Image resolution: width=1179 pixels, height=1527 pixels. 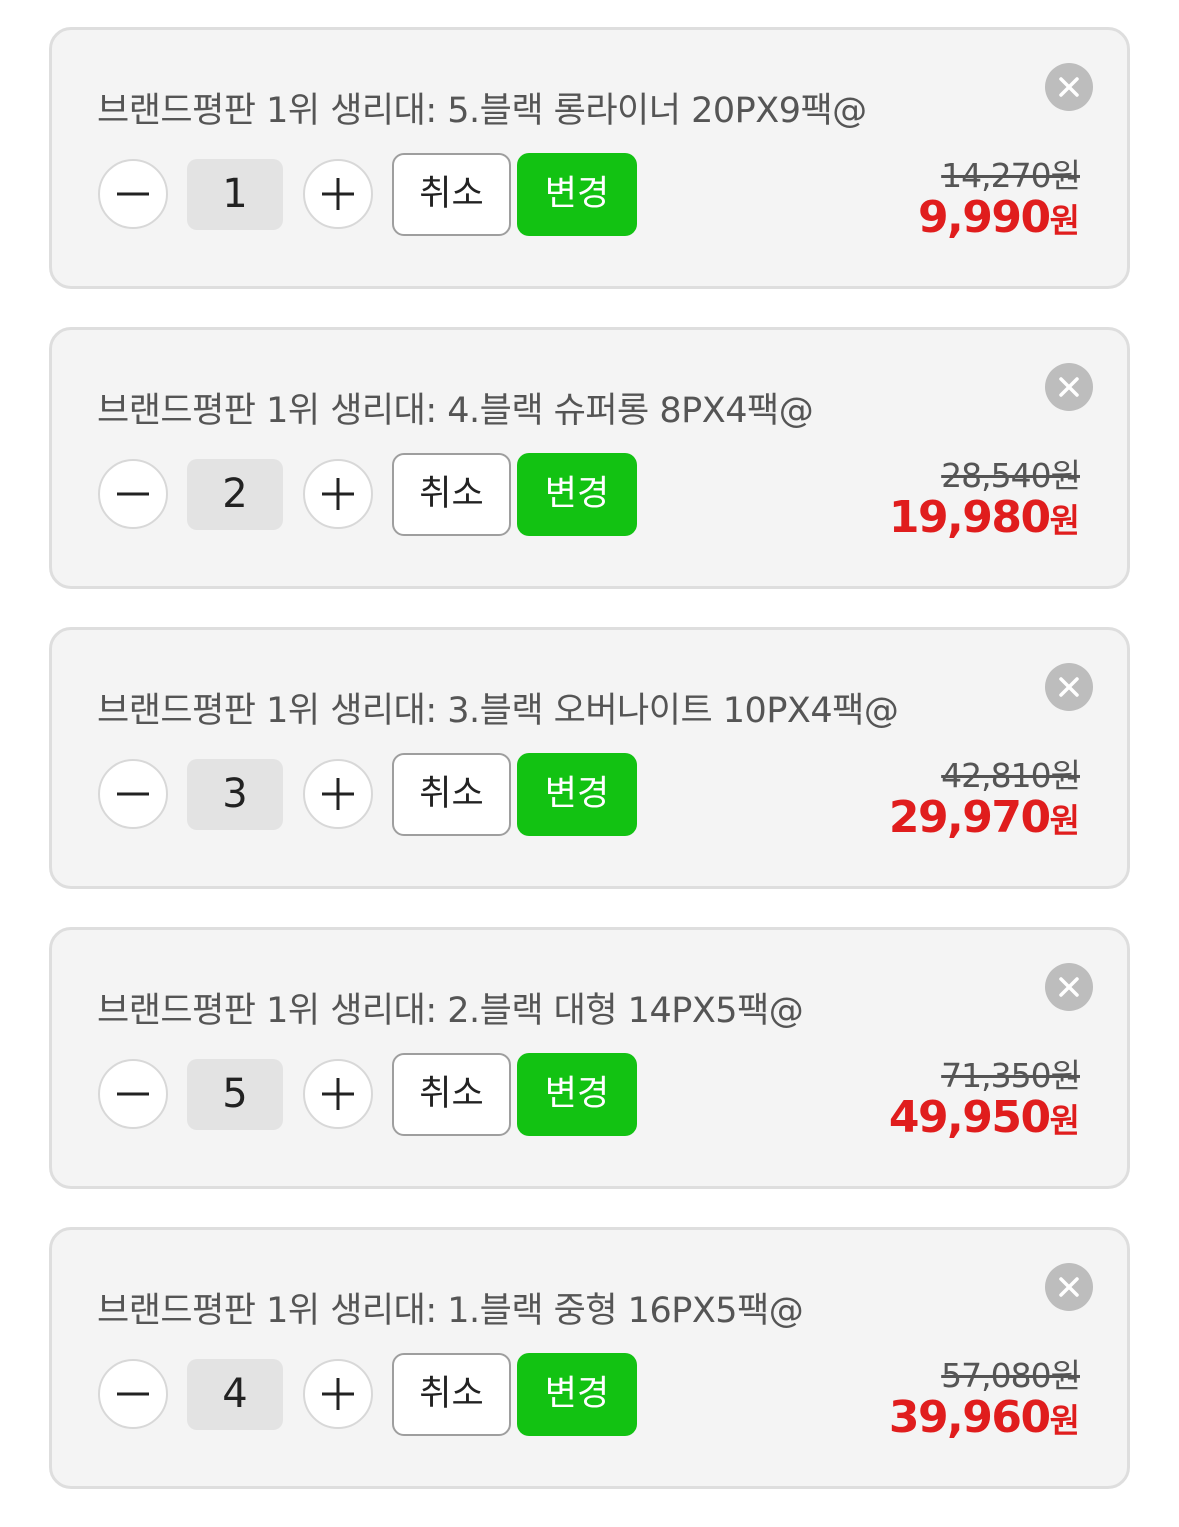 What do you see at coordinates (1011, 175) in the screenshot?
I see `original-price: 14,270원` at bounding box center [1011, 175].